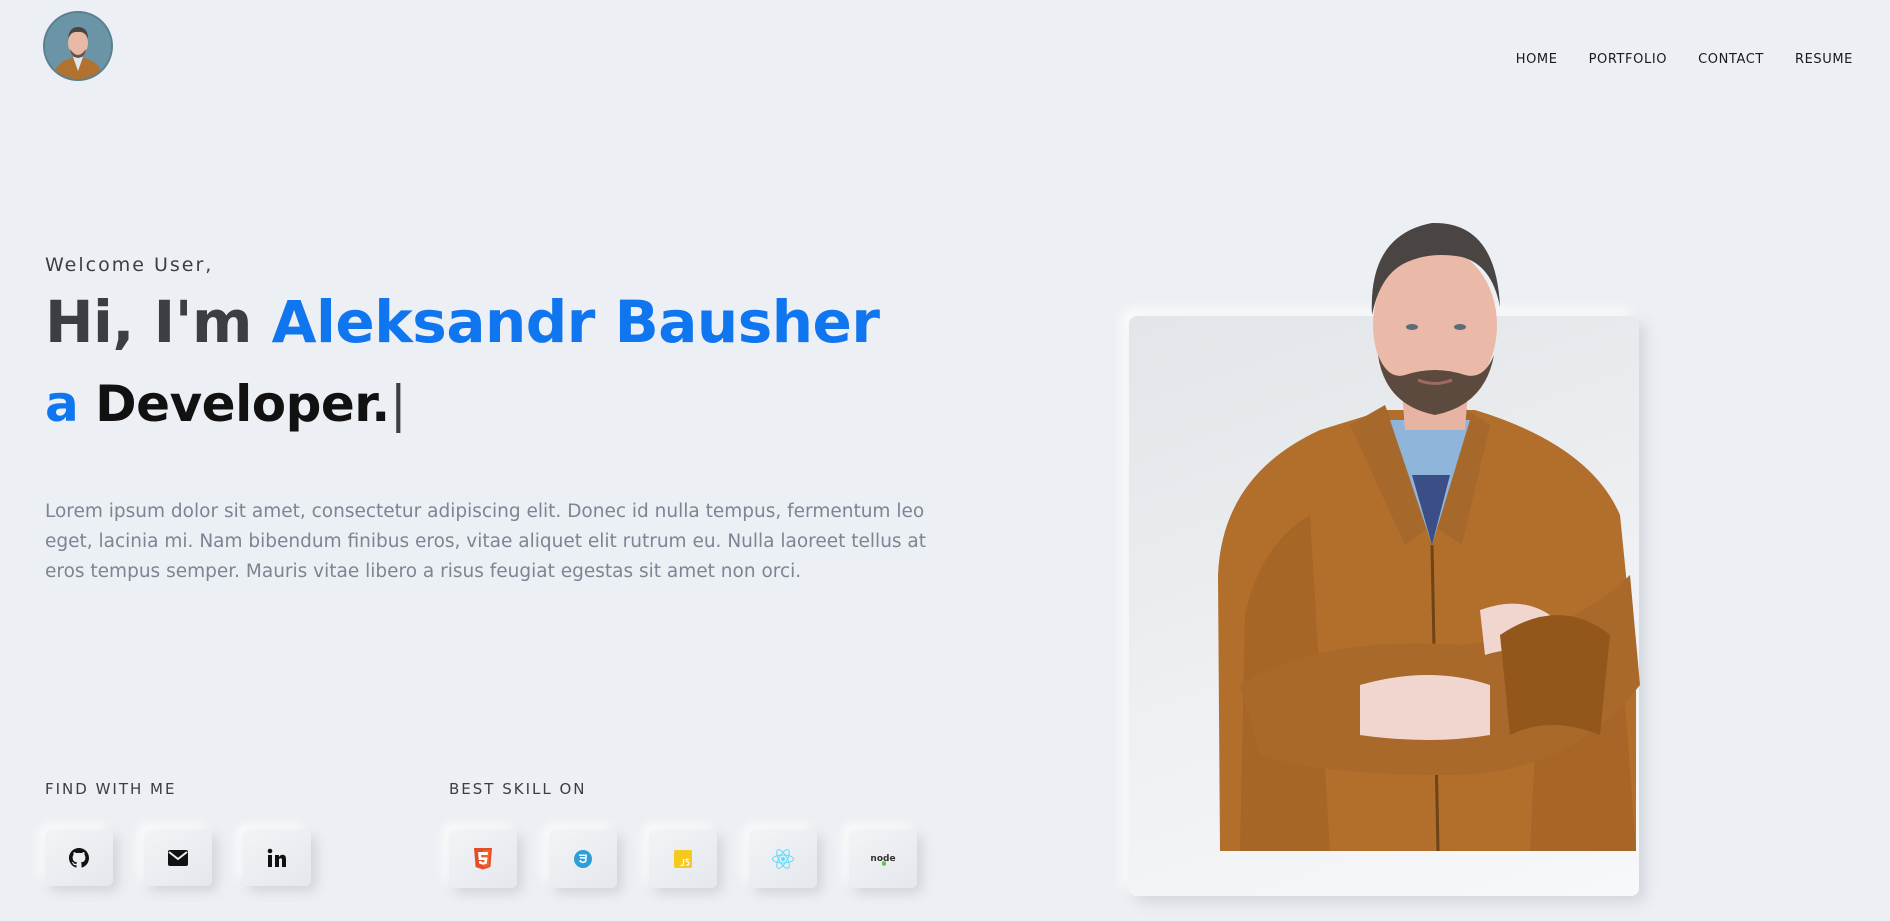  I want to click on email-link, so click(178, 858).